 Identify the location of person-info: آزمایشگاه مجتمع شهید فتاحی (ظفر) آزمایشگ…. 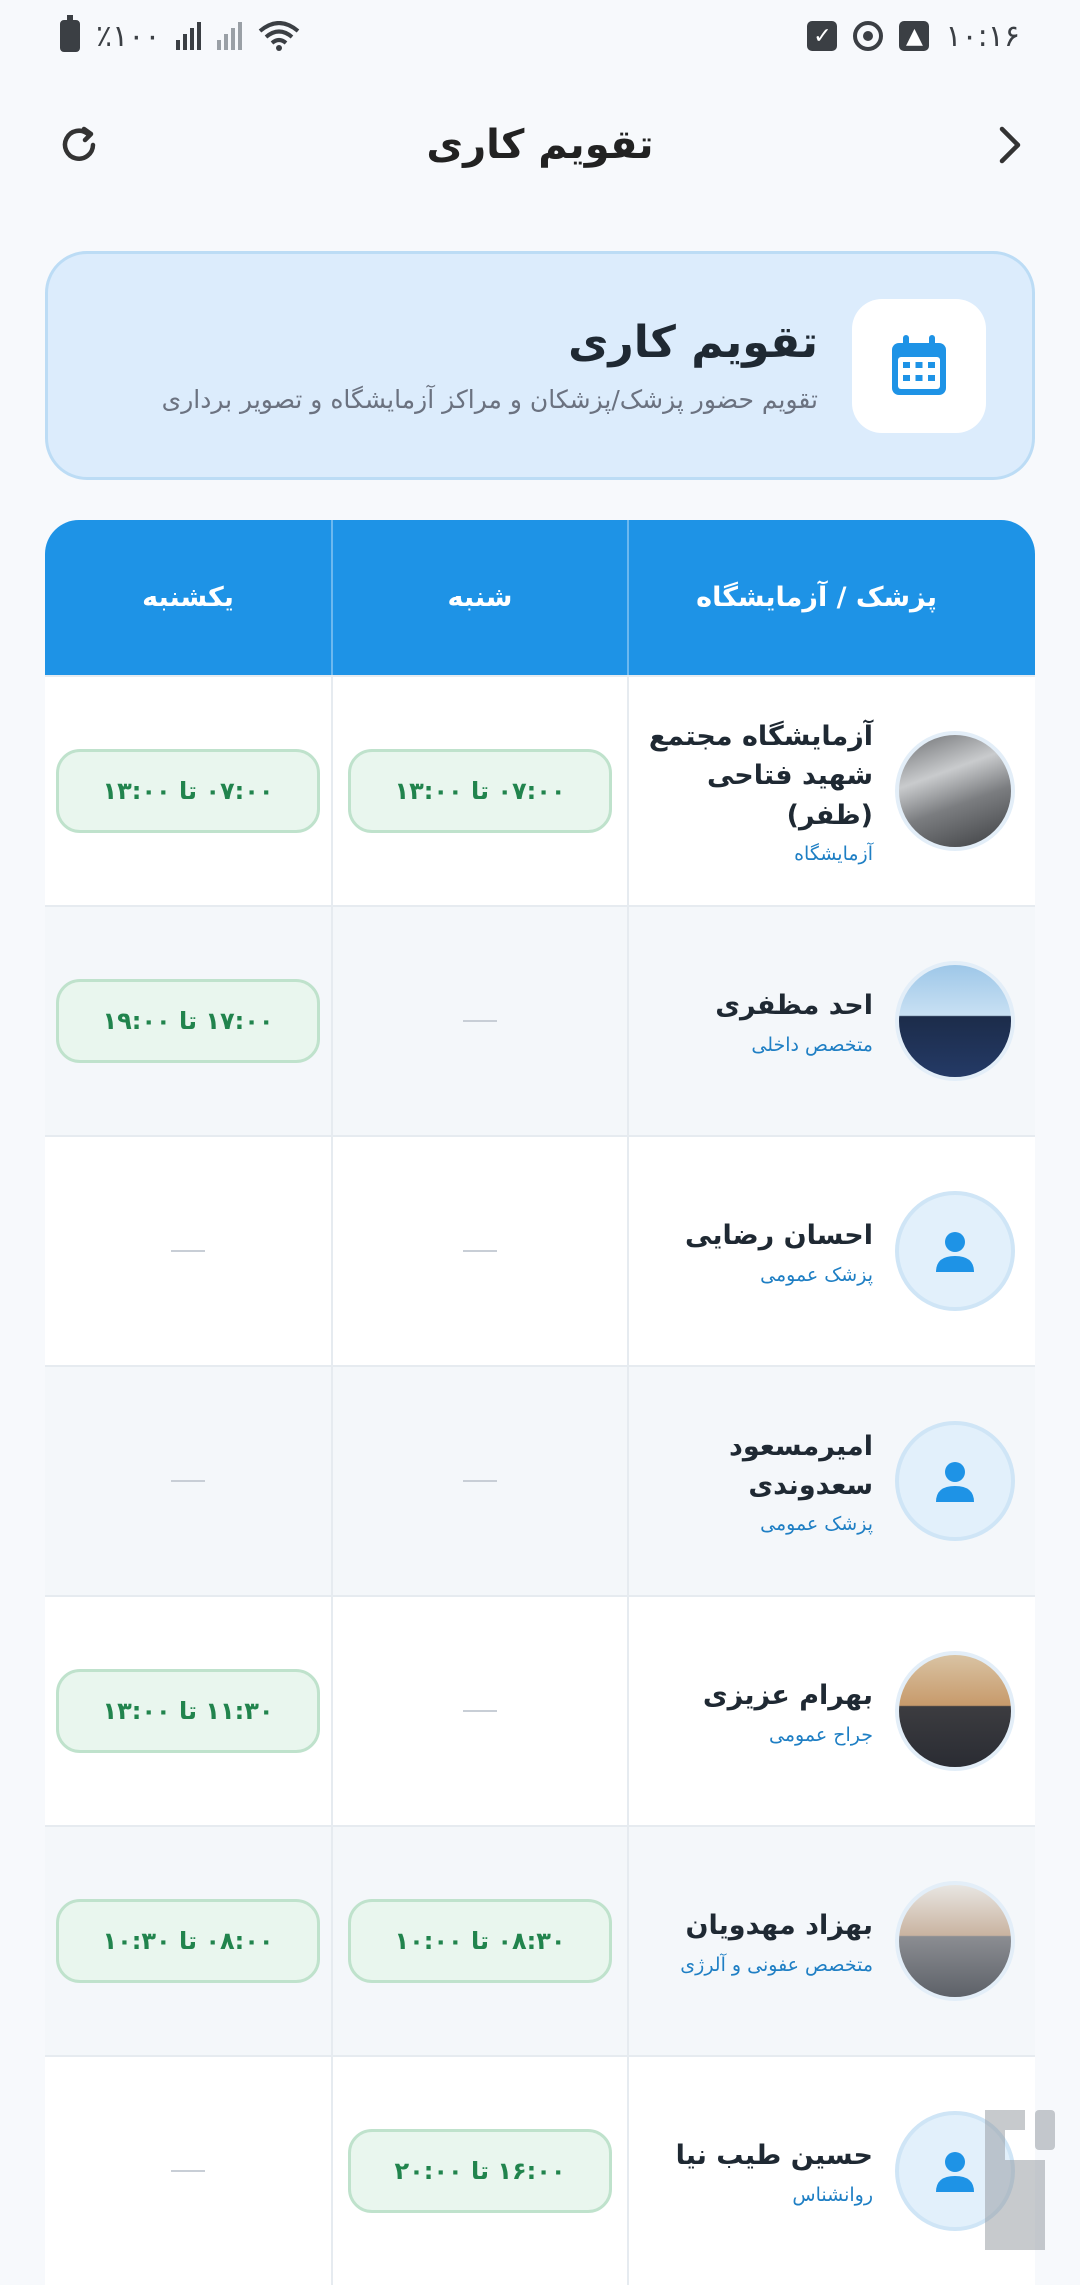
(751, 790).